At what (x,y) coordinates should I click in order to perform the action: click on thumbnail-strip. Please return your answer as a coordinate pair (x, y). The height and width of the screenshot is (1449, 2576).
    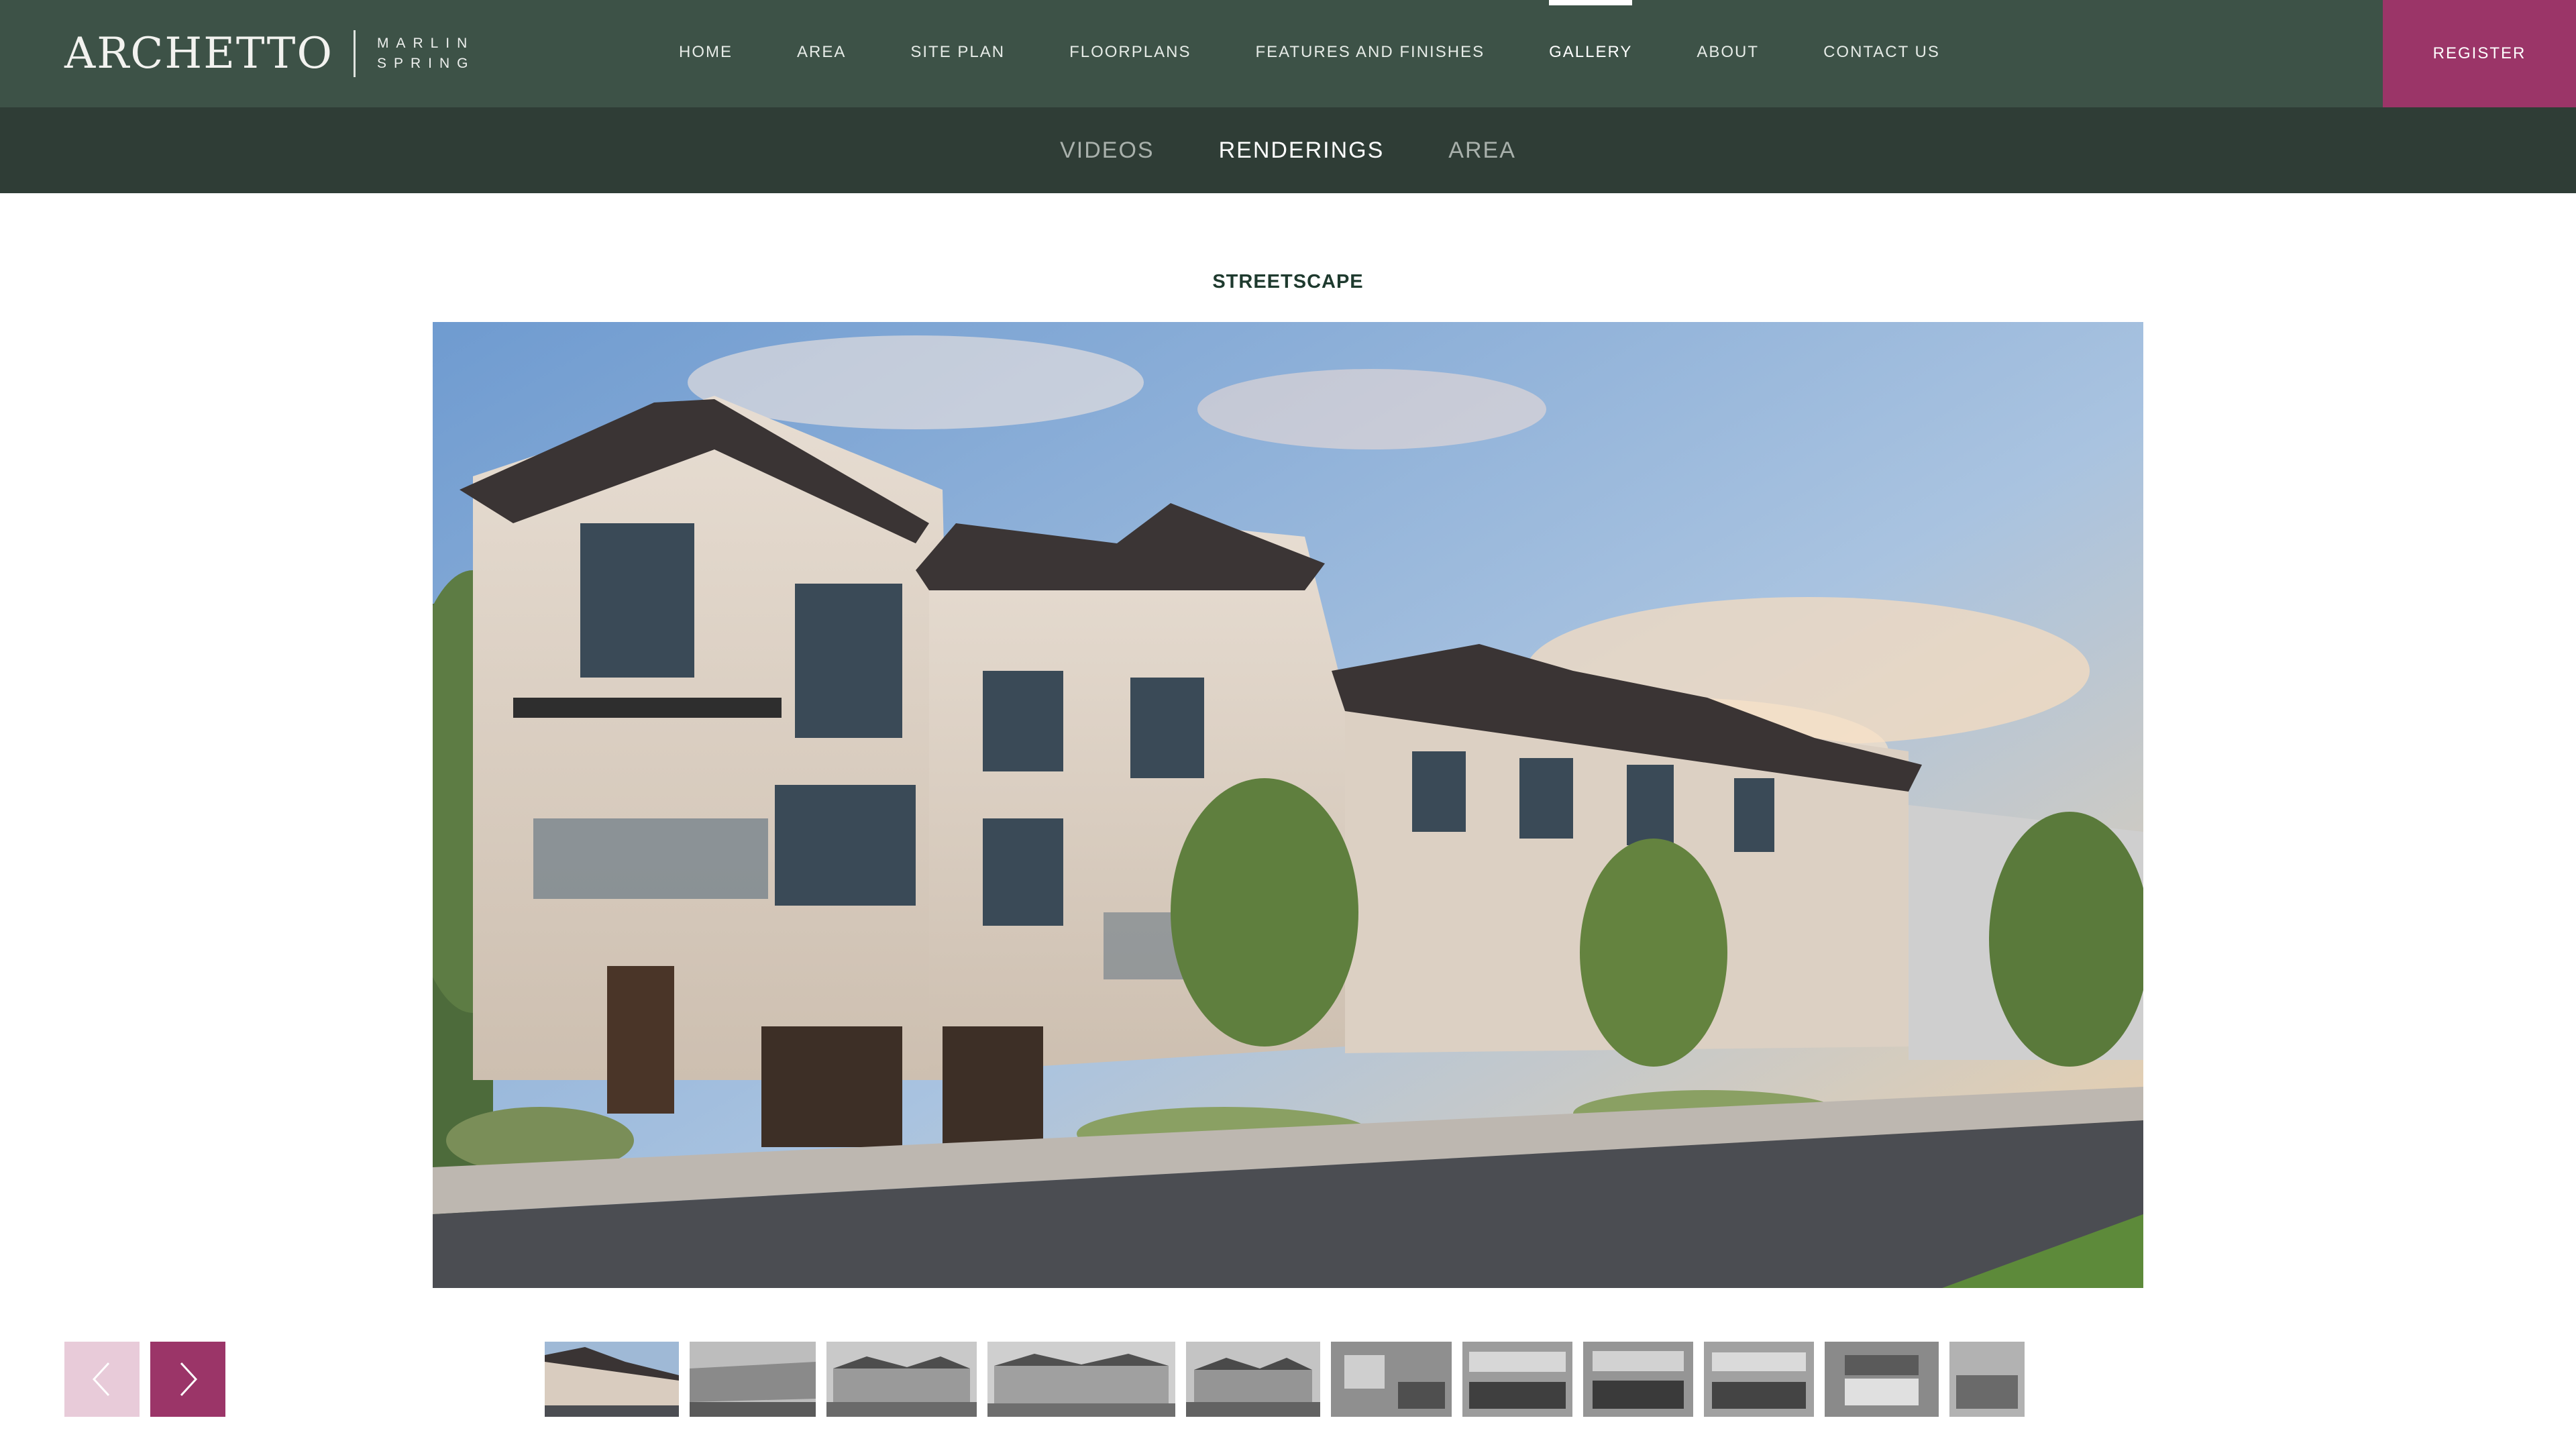
    Looking at the image, I should click on (1285, 1379).